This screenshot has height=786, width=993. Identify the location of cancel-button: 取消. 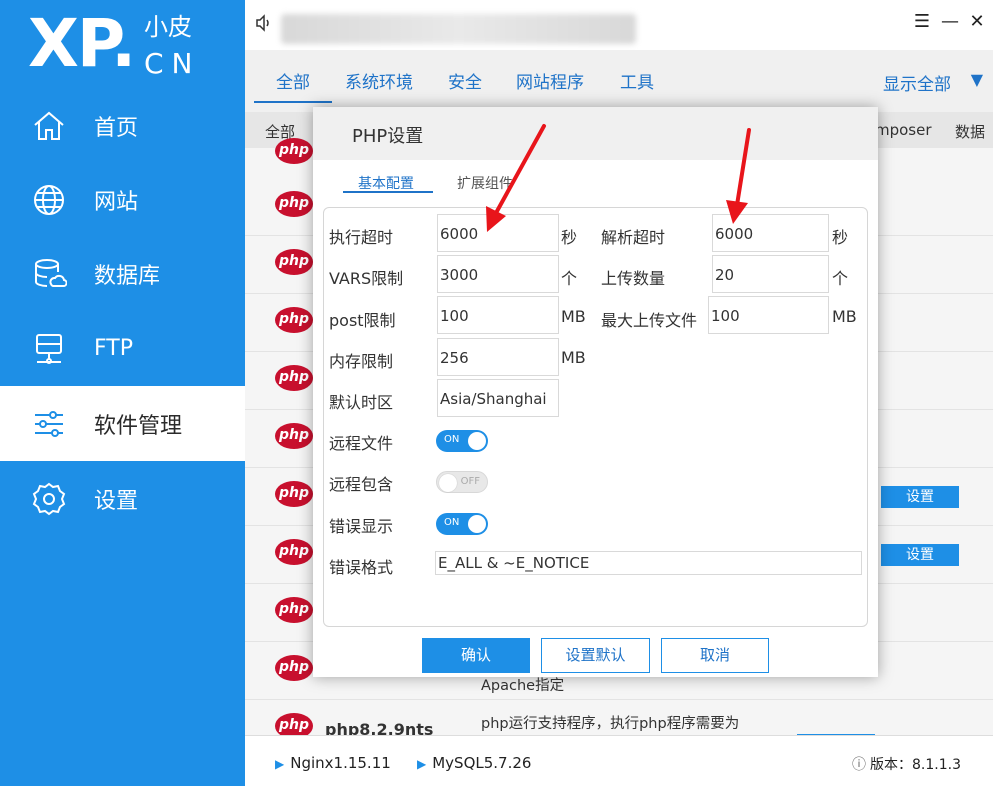
(715, 655).